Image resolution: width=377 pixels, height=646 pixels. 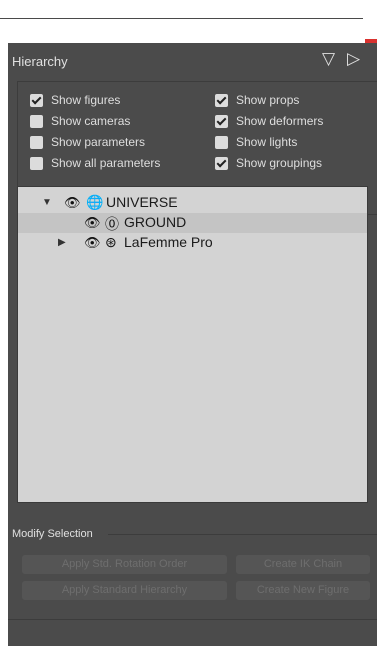 I want to click on show-deformers-option: Show deformers, so click(x=269, y=121).